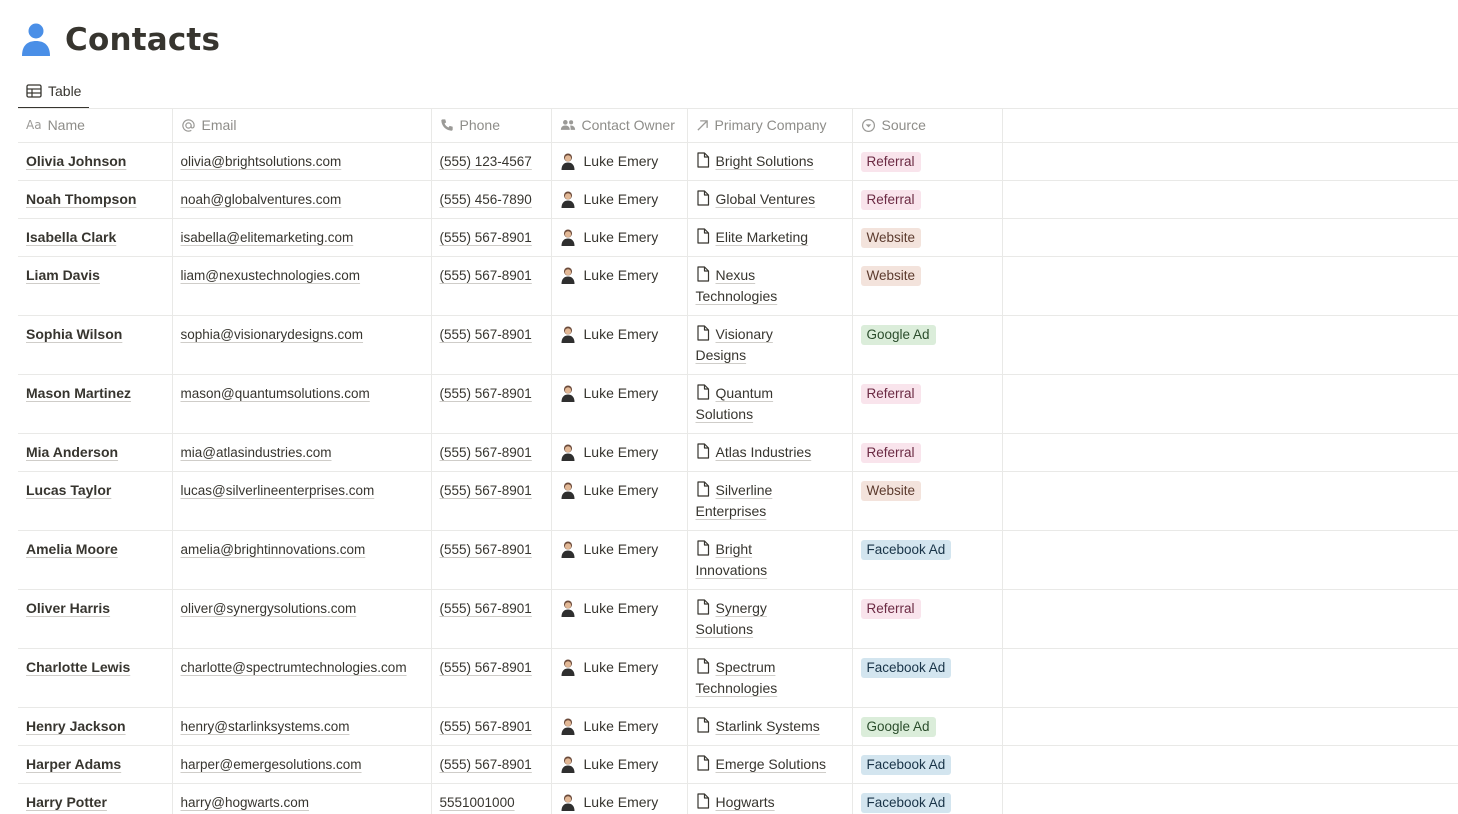  I want to click on cell-email: olivia@brightsolutions.com, so click(302, 161).